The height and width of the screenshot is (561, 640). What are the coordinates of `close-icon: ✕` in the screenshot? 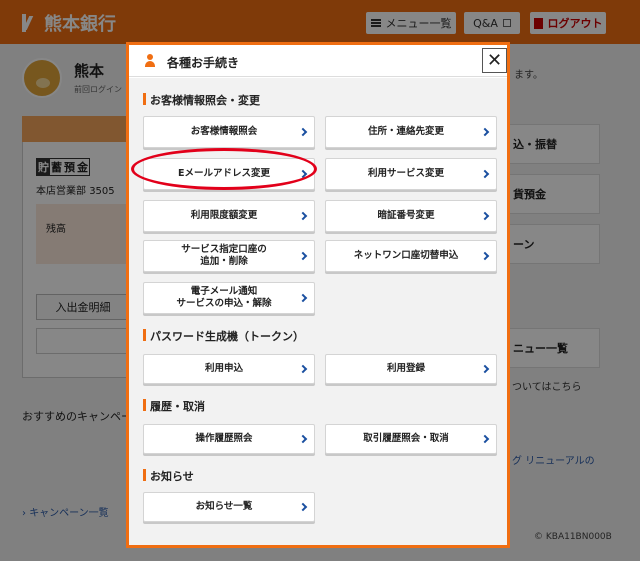 It's located at (494, 60).